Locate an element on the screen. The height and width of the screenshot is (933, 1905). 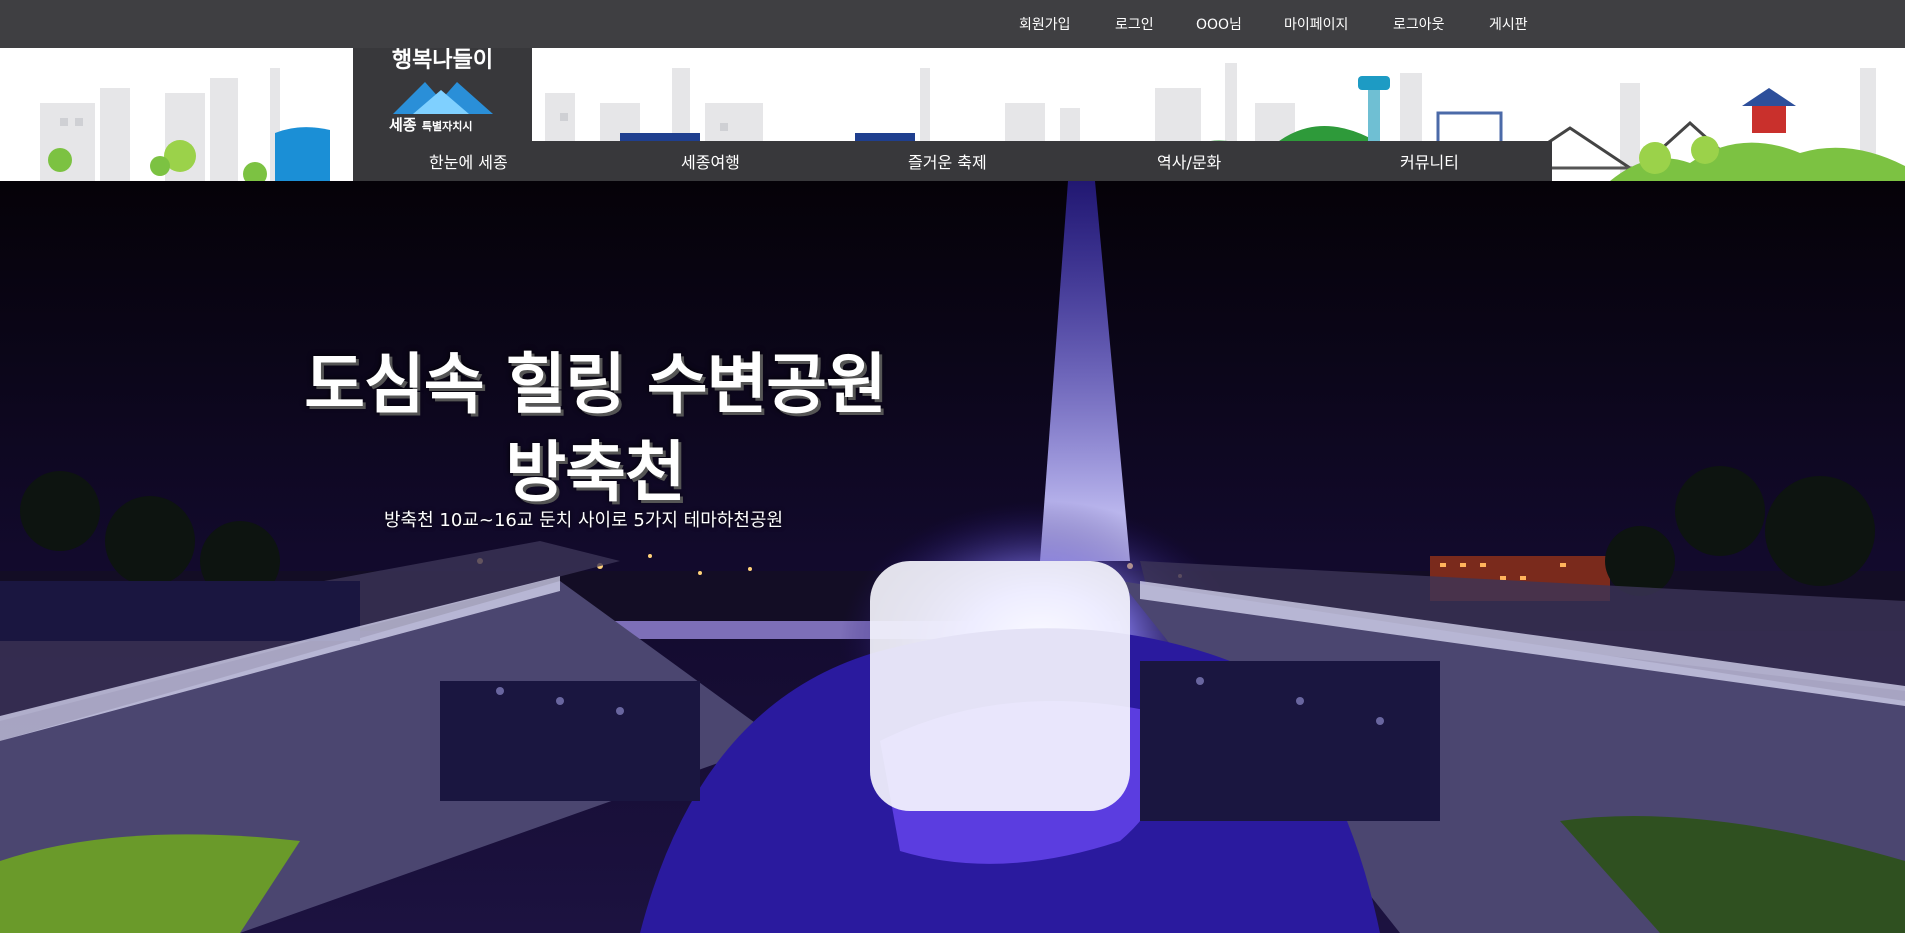
login-link: 로그인 is located at coordinates (1134, 24).